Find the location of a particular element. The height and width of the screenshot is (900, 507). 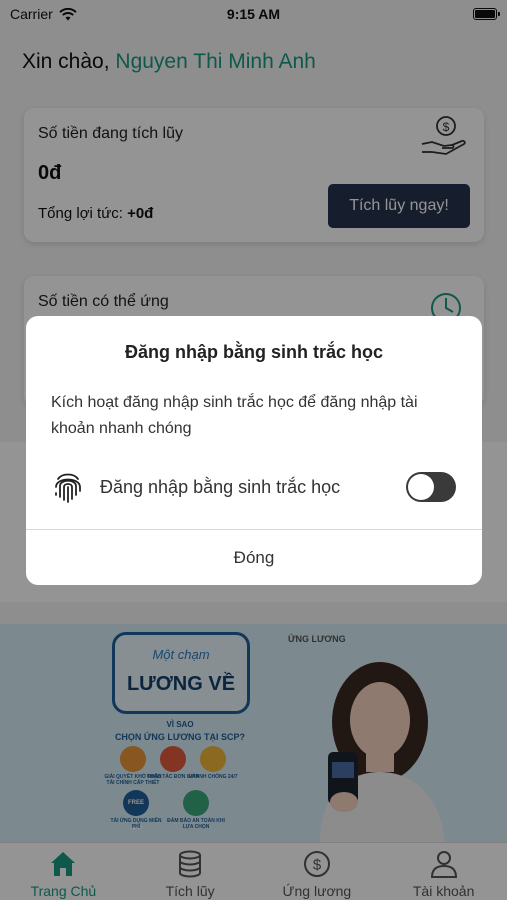

biometric-toggle-label: Đăng nhập bằng sinh trắc học is located at coordinates (220, 486).